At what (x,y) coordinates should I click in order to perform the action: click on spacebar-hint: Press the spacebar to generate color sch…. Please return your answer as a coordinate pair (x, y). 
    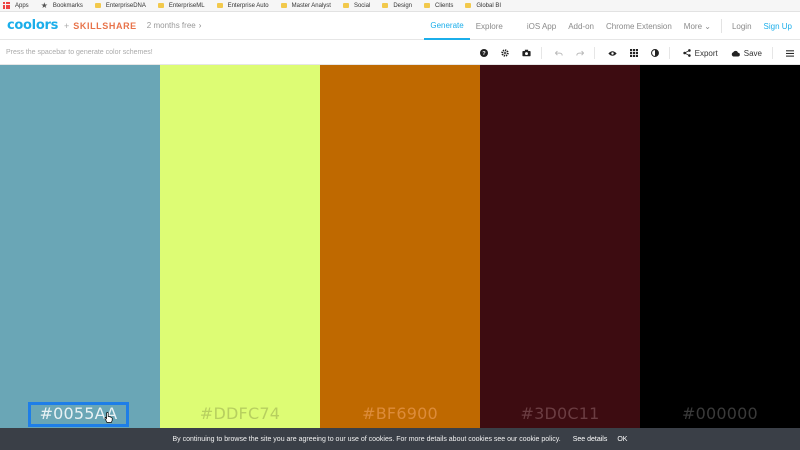
    Looking at the image, I should click on (79, 52).